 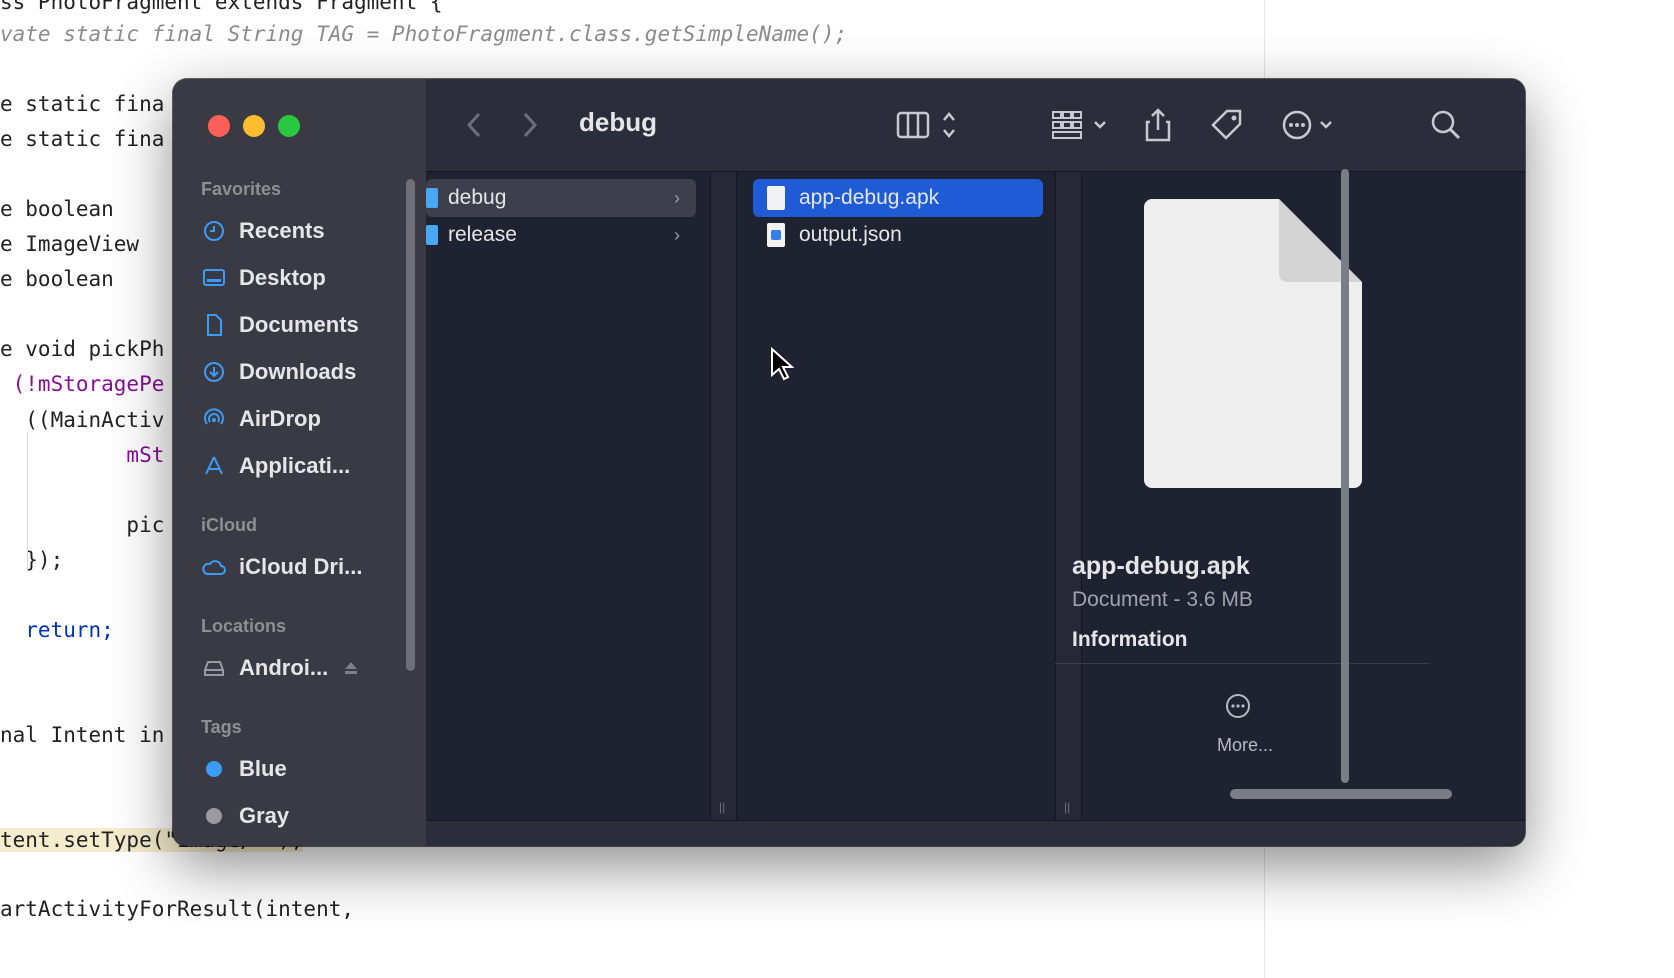 I want to click on chevron-left-icon, so click(x=475, y=125).